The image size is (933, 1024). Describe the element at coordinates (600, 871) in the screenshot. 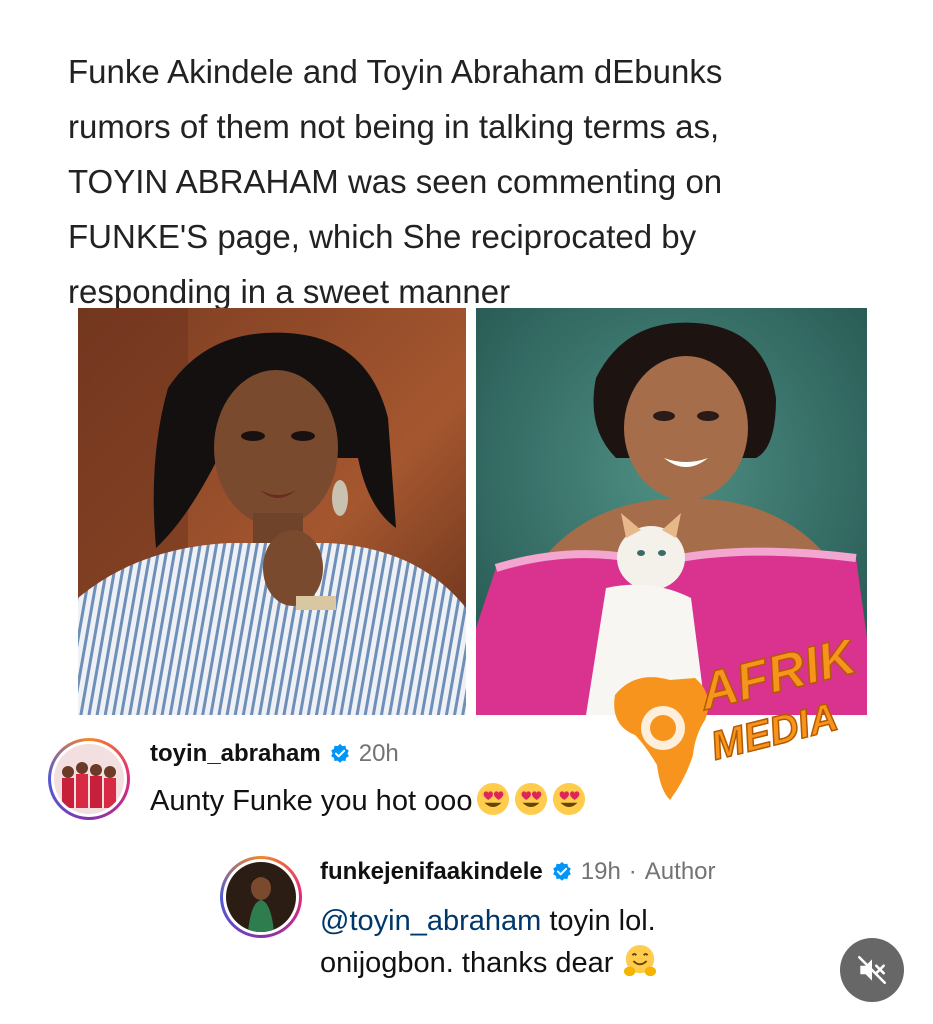

I see `reply-timestamp: 19h` at that location.